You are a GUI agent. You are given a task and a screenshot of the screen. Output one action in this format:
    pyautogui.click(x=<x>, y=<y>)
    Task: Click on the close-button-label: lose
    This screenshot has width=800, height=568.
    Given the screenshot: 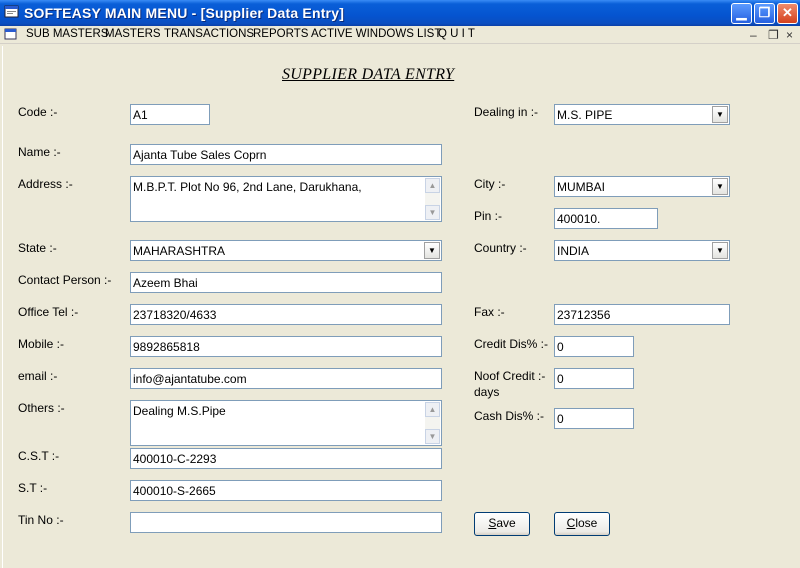 What is the action you would take?
    pyautogui.click(x=586, y=523)
    